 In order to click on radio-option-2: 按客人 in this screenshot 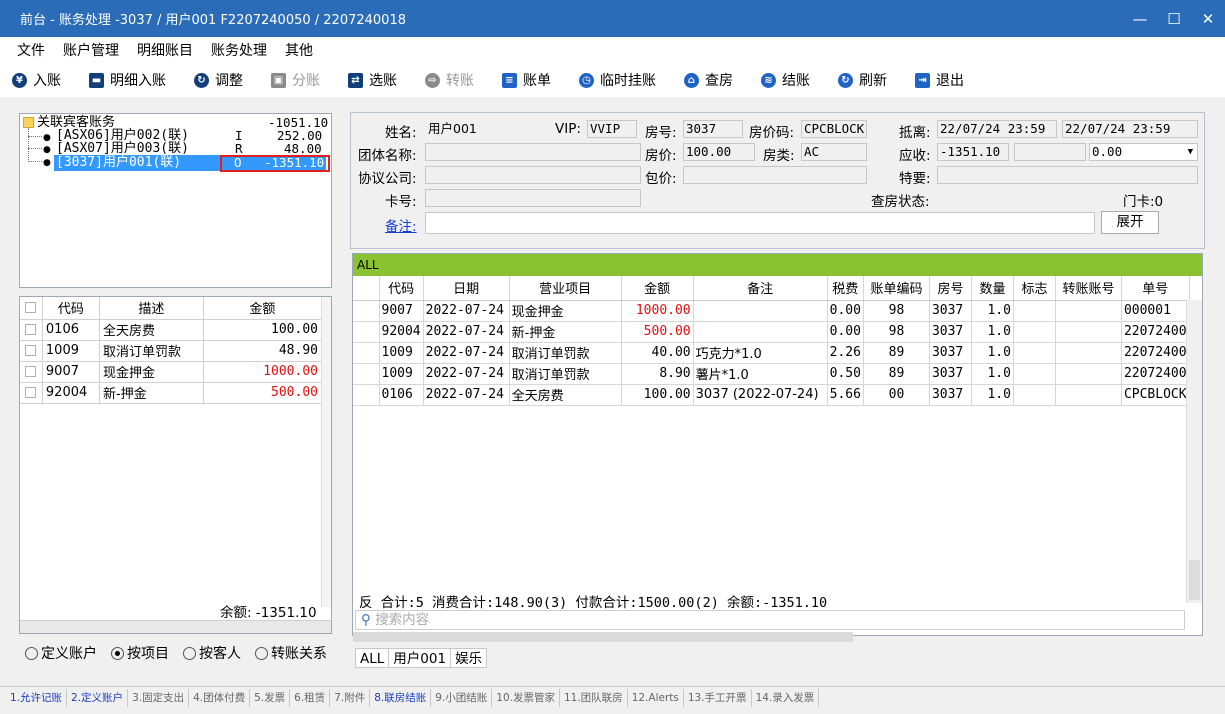, I will do `click(212, 653)`.